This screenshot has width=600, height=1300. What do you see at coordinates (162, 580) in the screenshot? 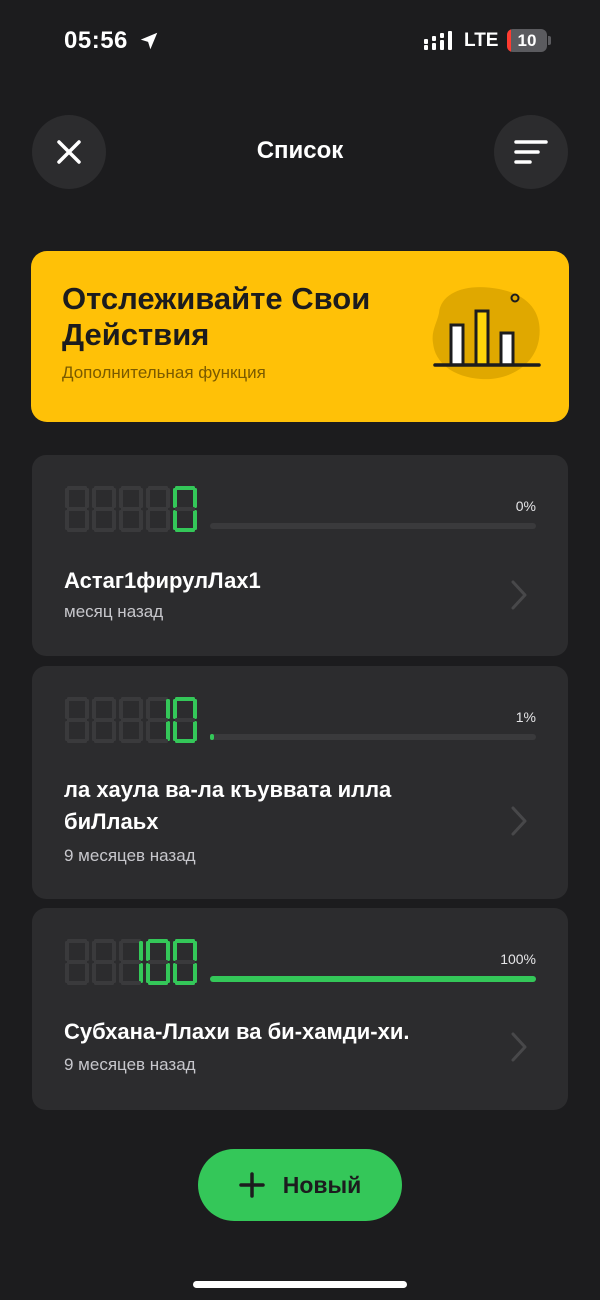
I see `counter-title: Астаг1фирулЛах1` at bounding box center [162, 580].